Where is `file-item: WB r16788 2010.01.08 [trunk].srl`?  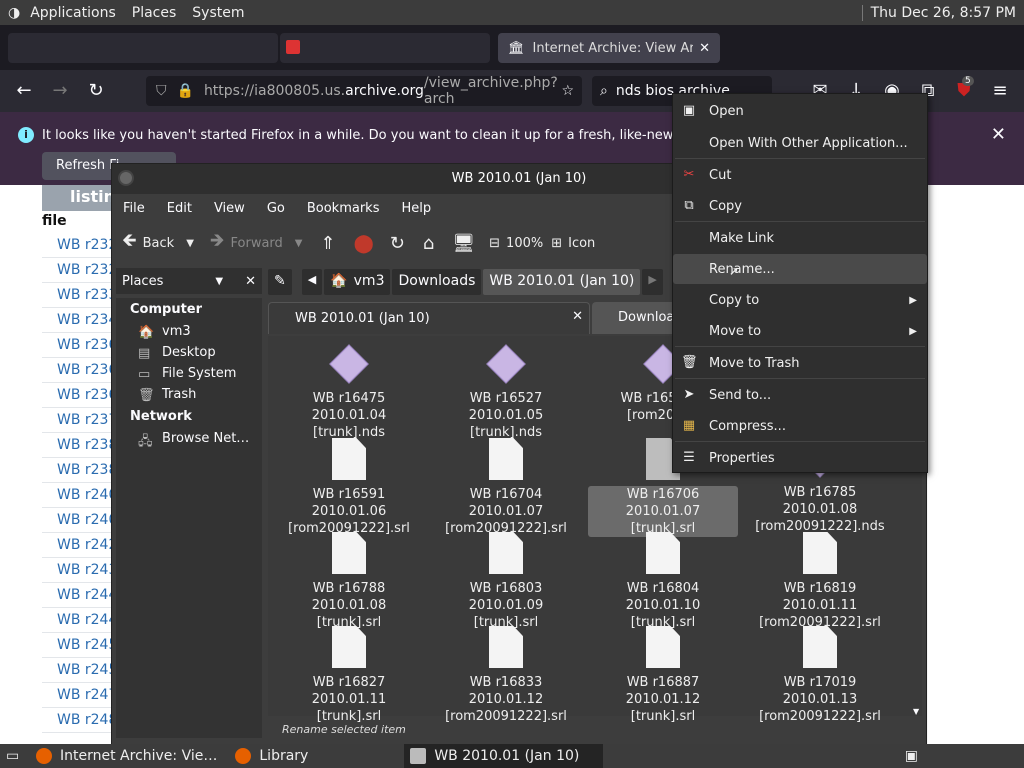 file-item: WB r16788 2010.01.08 [trunk].srl is located at coordinates (349, 581).